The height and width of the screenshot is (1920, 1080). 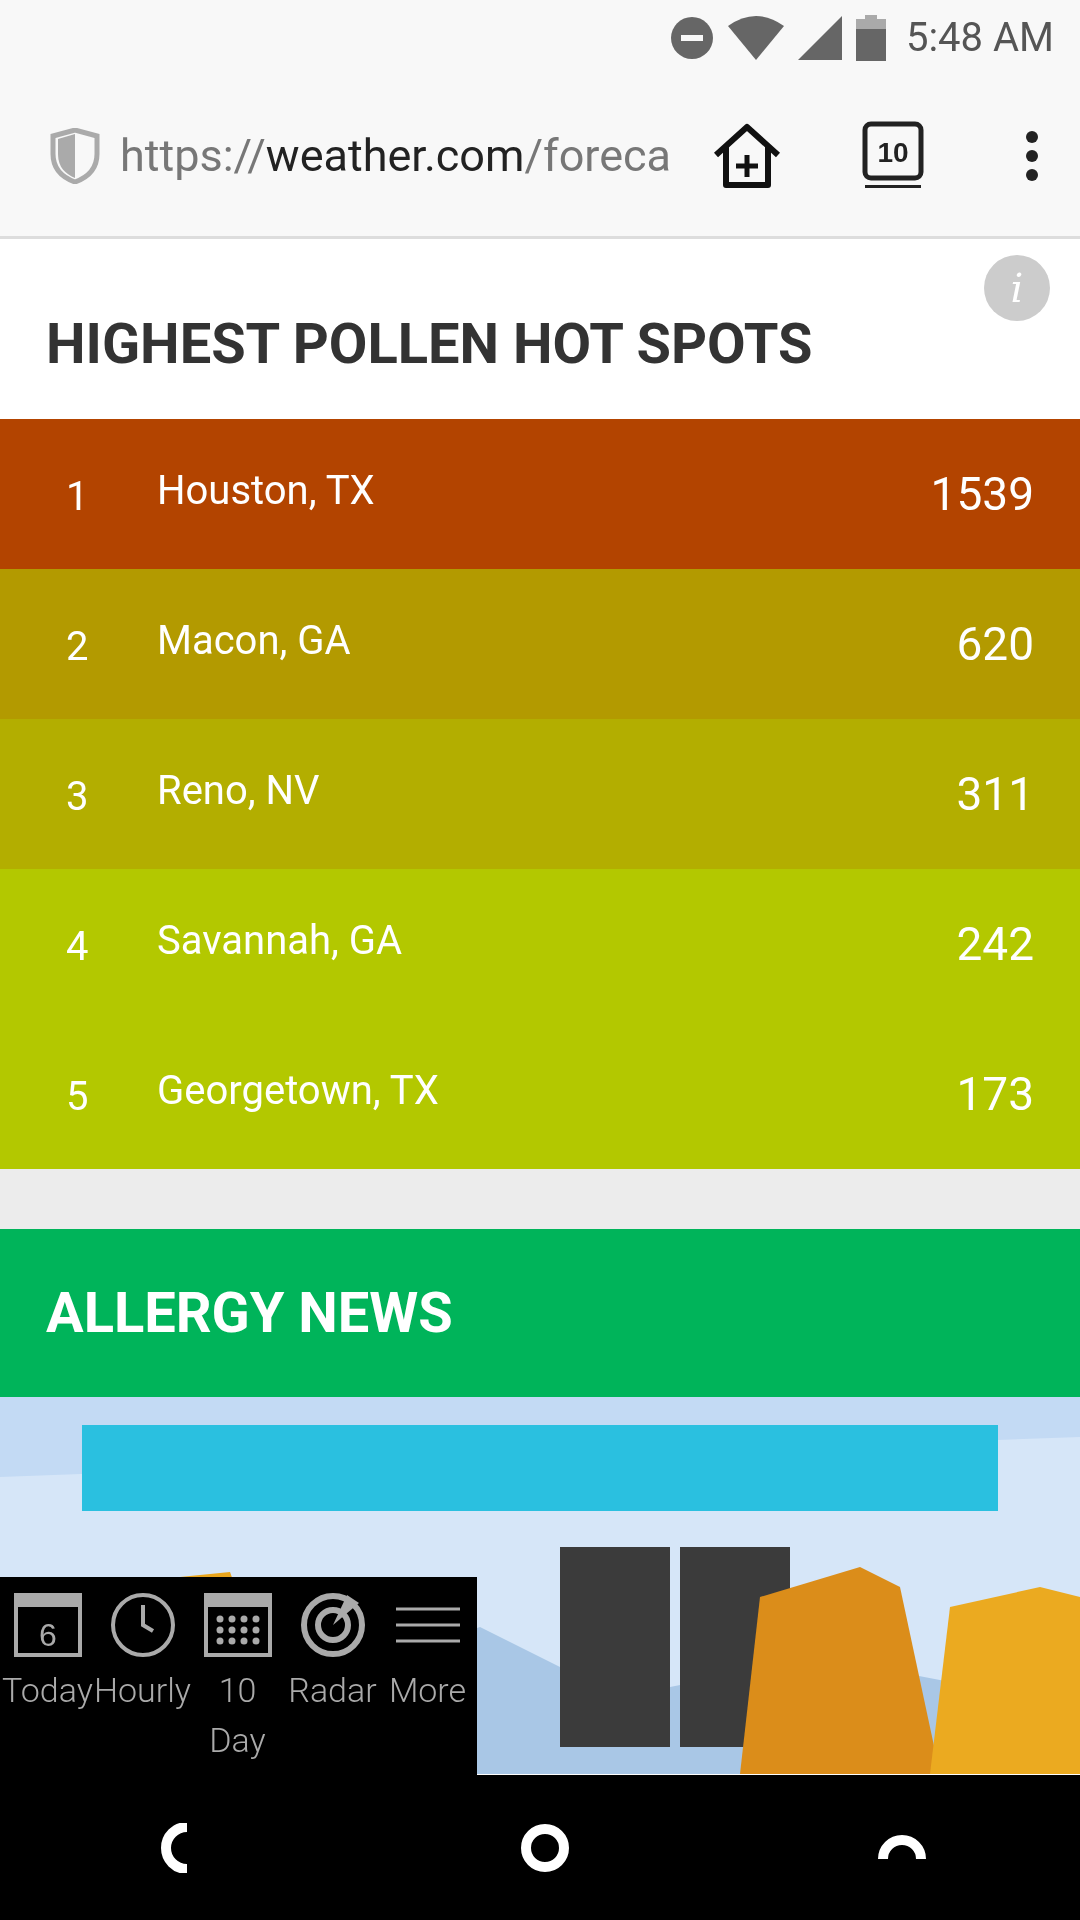 I want to click on overflow-menu-icon, so click(x=1032, y=155).